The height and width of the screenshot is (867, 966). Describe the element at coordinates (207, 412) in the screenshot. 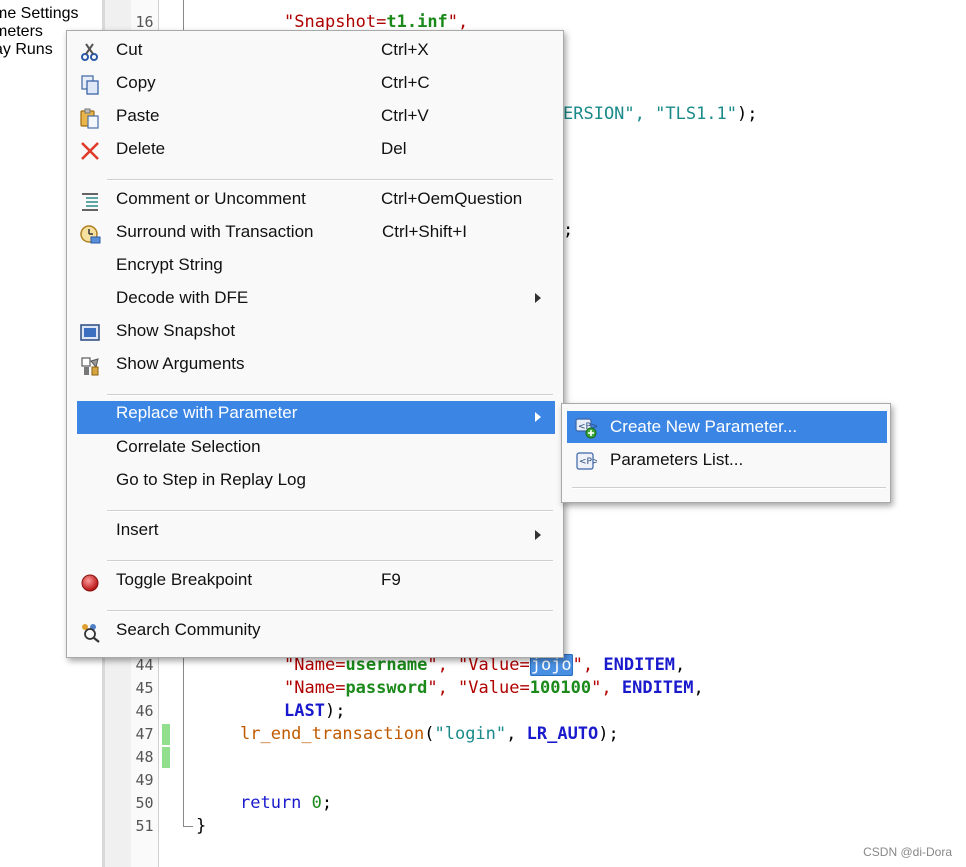

I see `menu-item-label: Replace with Parameter` at that location.